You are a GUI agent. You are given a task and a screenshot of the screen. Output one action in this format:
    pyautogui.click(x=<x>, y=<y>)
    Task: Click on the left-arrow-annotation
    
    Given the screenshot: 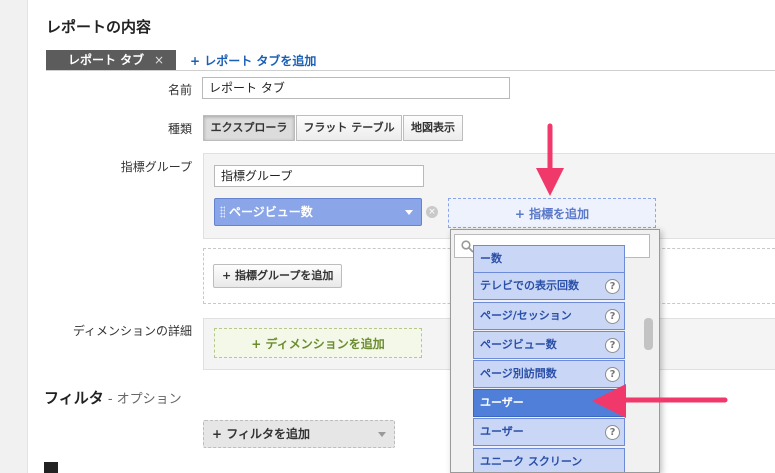 What is the action you would take?
    pyautogui.click(x=660, y=401)
    